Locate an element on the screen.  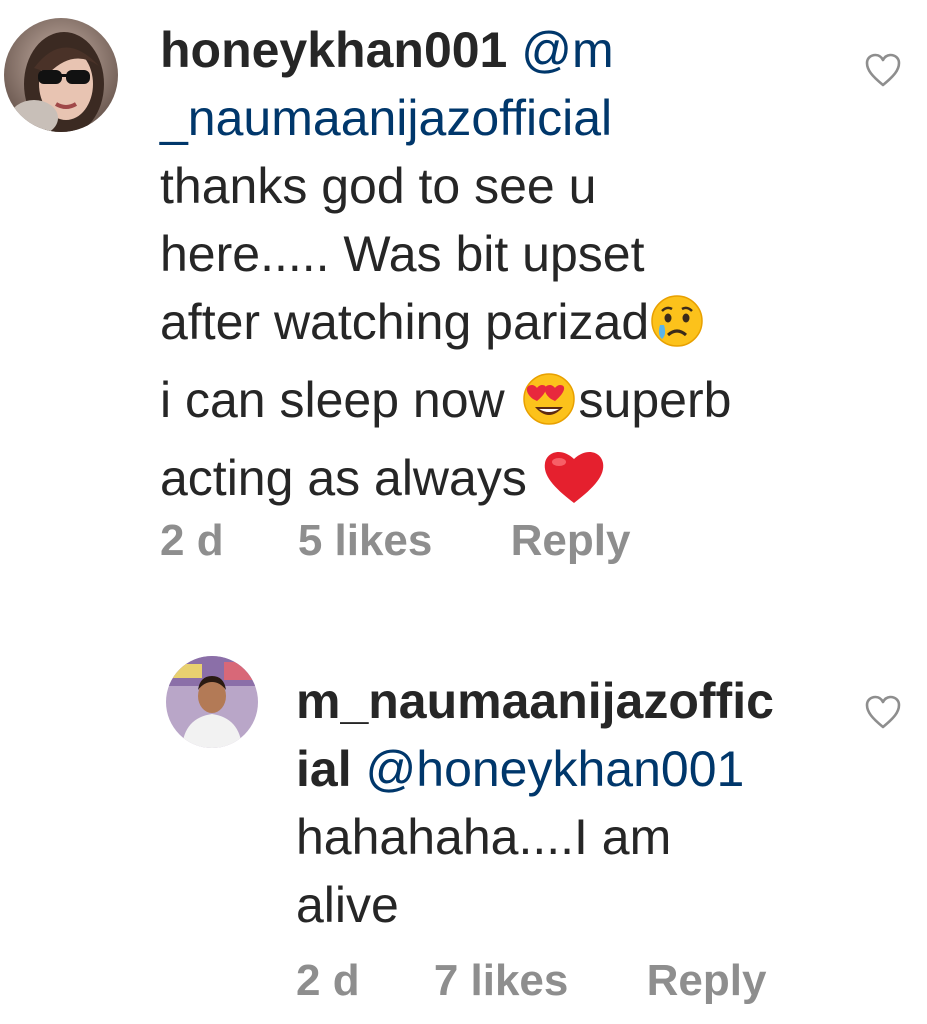
comment-meta: 2 d 5 likes Reply is located at coordinates (395, 541).